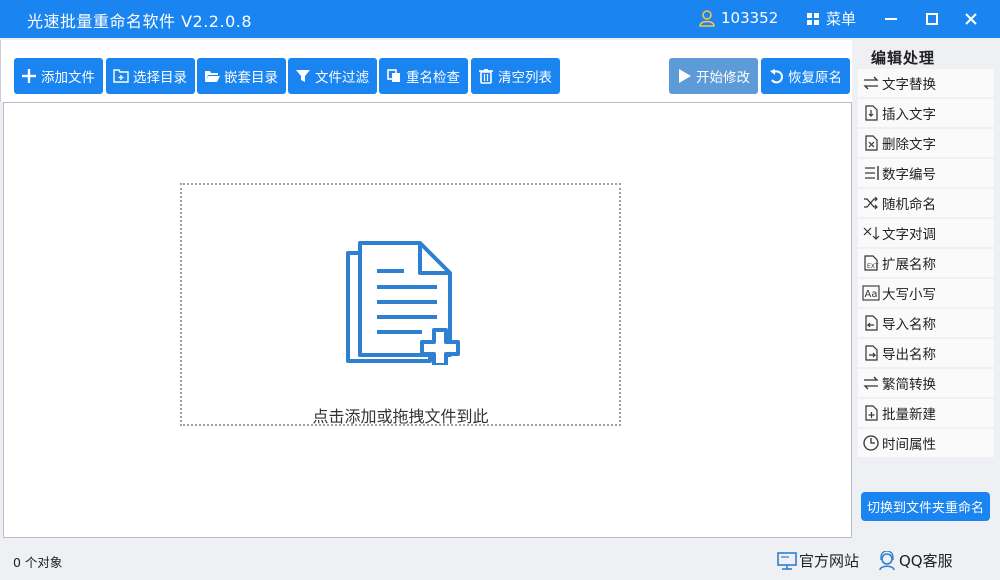  Describe the element at coordinates (805, 76) in the screenshot. I see `restore-name-button: 恢复原名` at that location.